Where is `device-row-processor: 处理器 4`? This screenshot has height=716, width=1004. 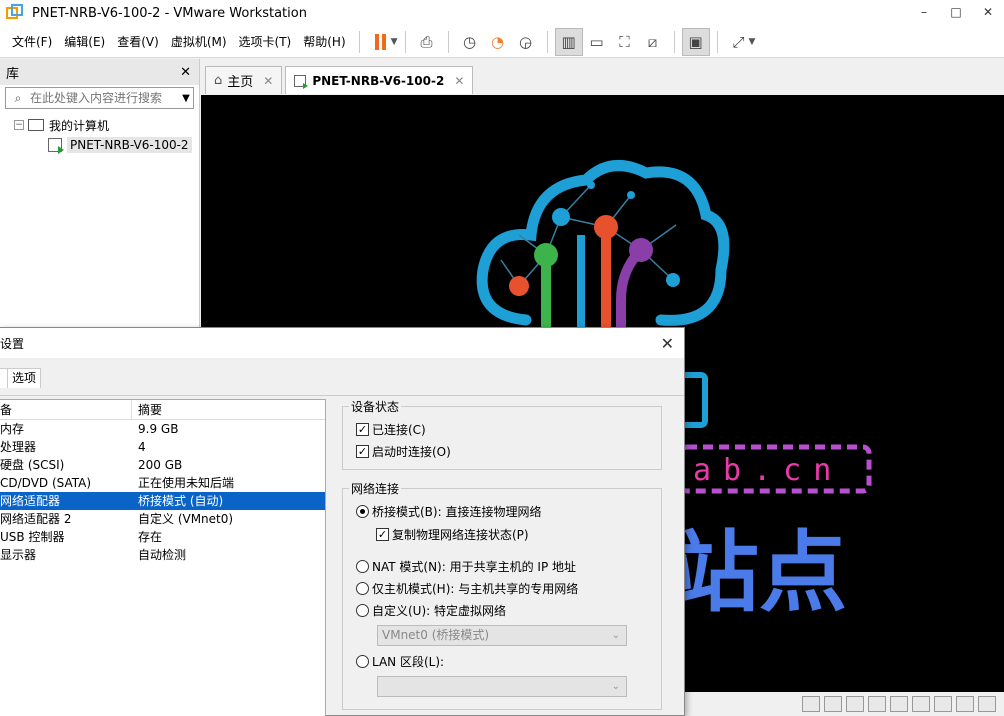
device-row-processor: 处理器 4 is located at coordinates (162, 447).